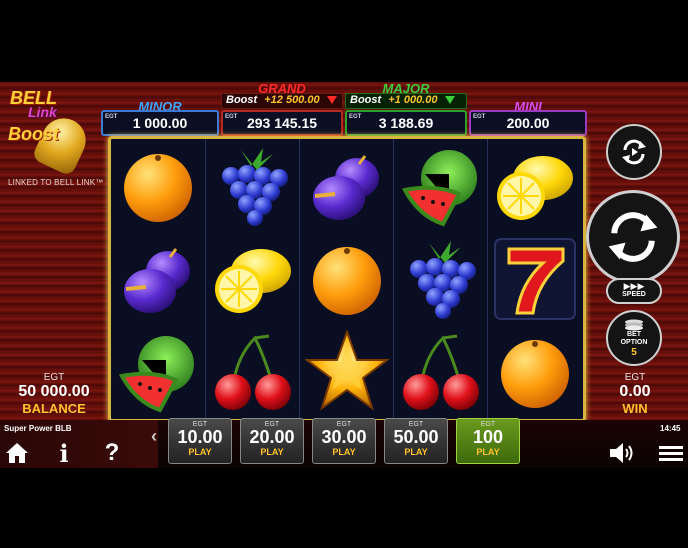  I want to click on jackpot-major-value: 3 188.69, so click(406, 123).